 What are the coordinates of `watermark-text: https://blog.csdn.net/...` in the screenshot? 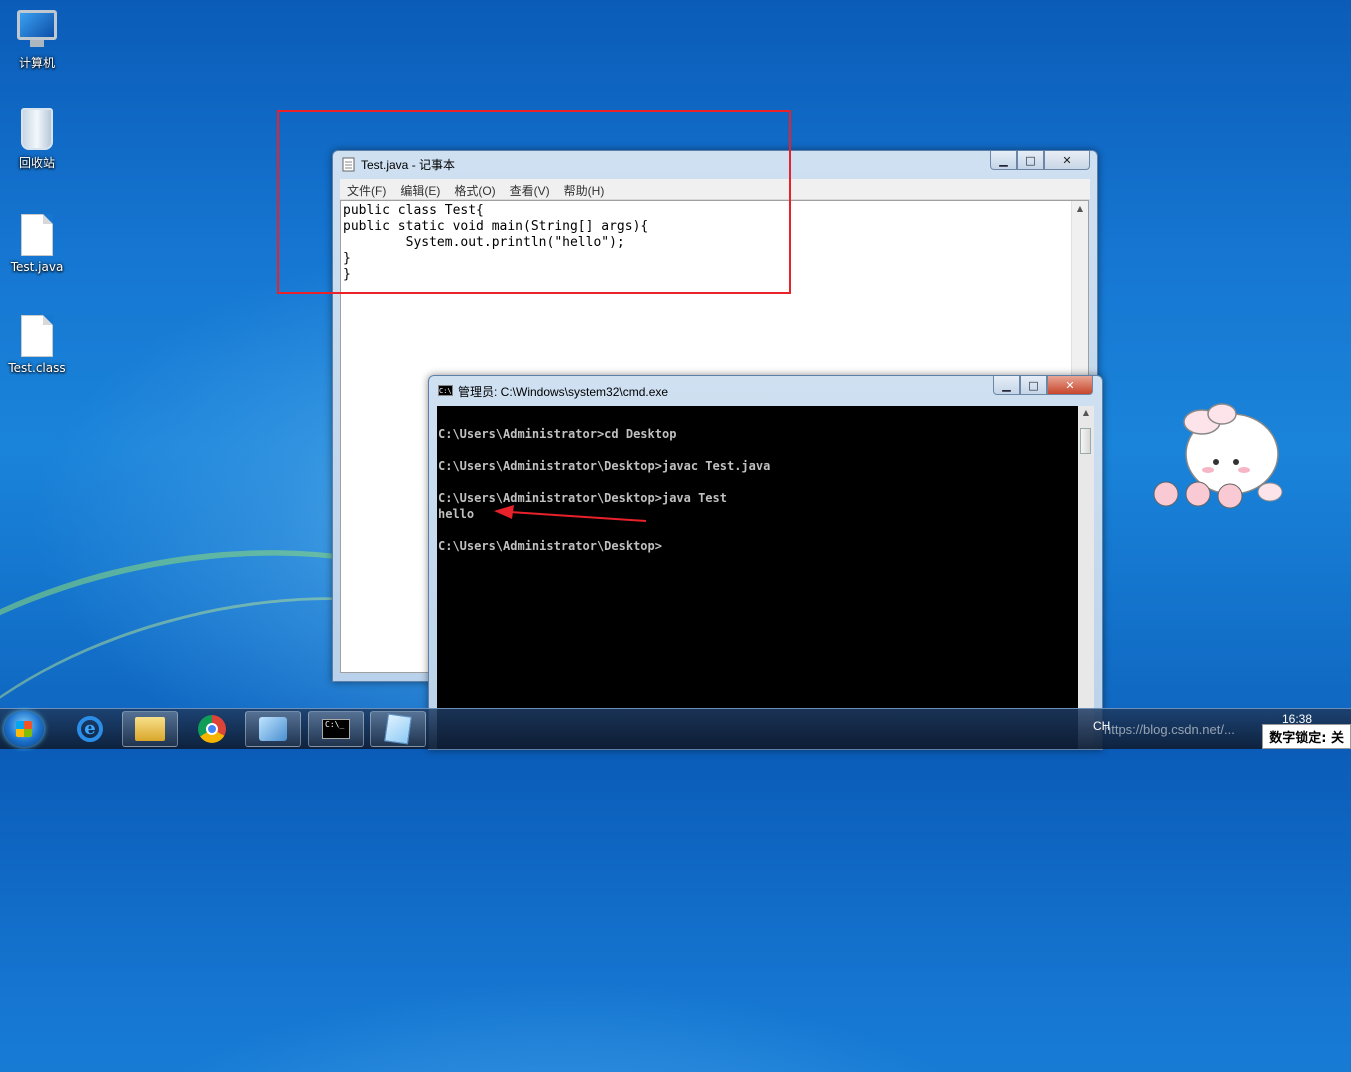 It's located at (1169, 729).